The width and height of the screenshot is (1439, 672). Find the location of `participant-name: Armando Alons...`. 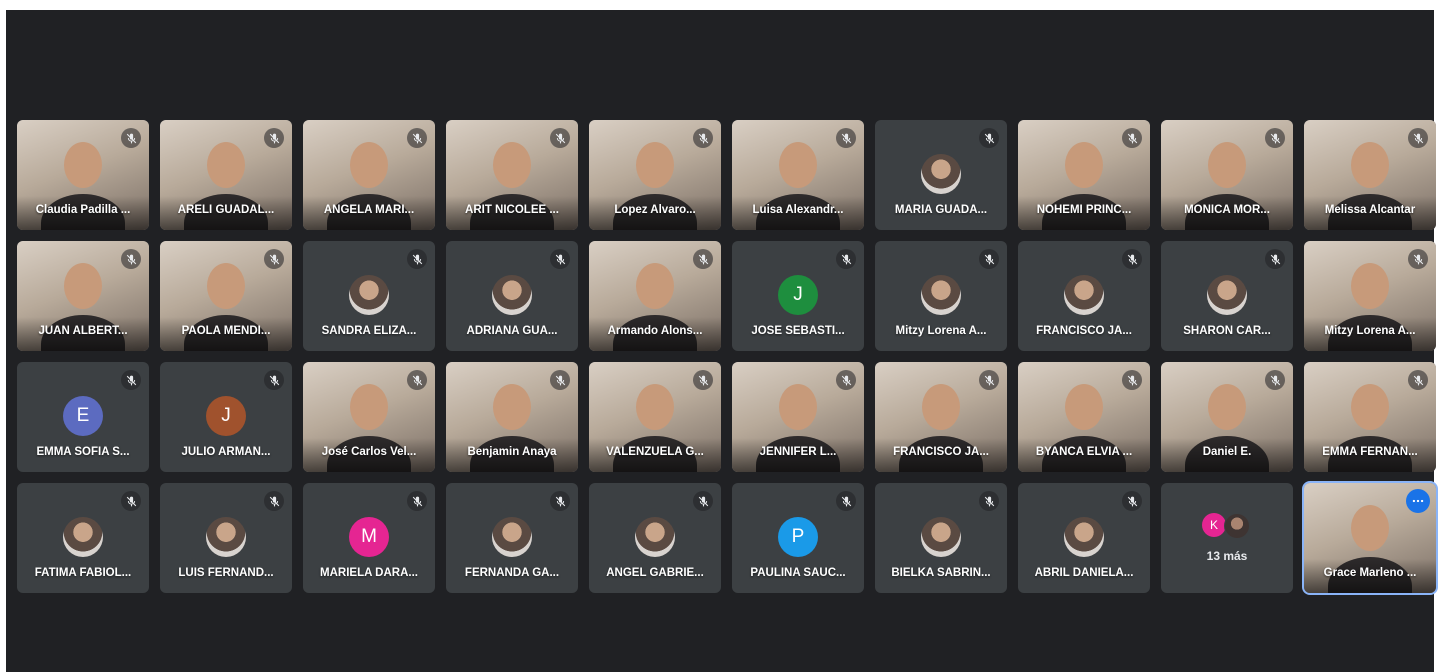

participant-name: Armando Alons... is located at coordinates (655, 331).